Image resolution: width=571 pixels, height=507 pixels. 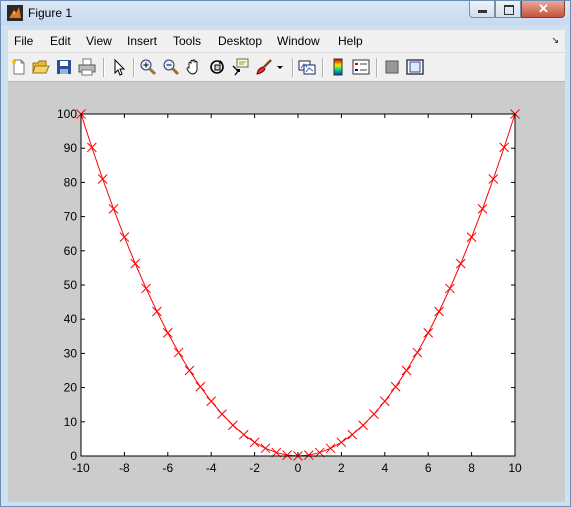 What do you see at coordinates (471, 468) in the screenshot?
I see `x-tick-label: 8` at bounding box center [471, 468].